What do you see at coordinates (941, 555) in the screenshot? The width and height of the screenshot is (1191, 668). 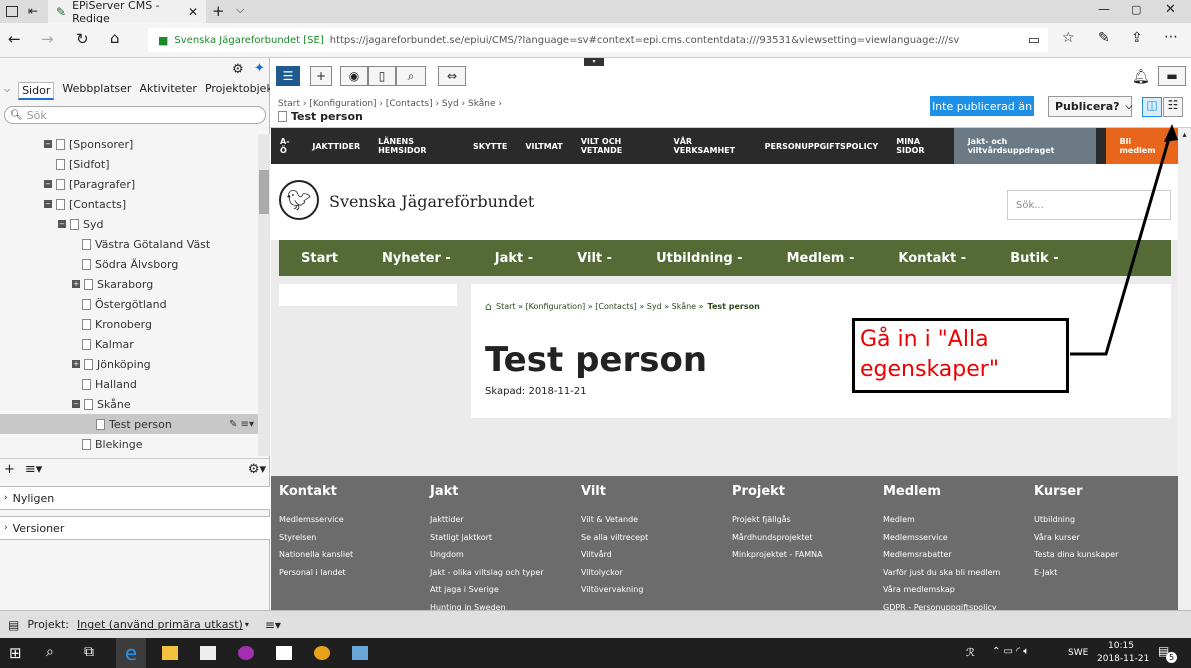 I see `footer-link: Medlemsrabatter` at bounding box center [941, 555].